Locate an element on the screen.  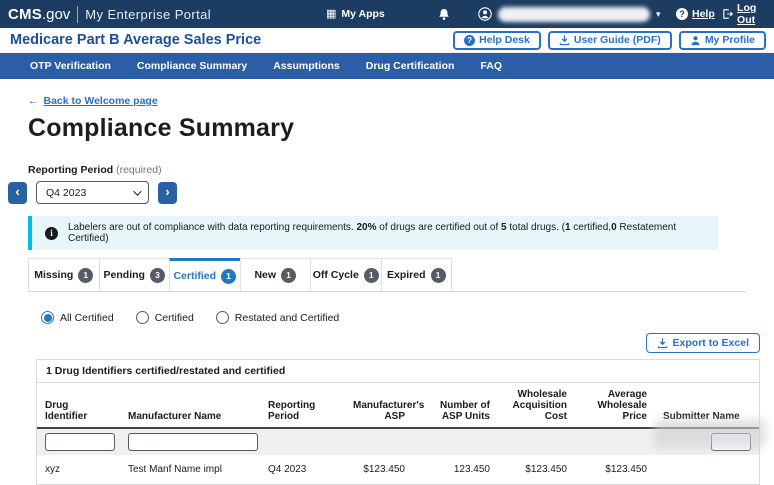
filter-drug-identifier-input is located at coordinates (80, 442).